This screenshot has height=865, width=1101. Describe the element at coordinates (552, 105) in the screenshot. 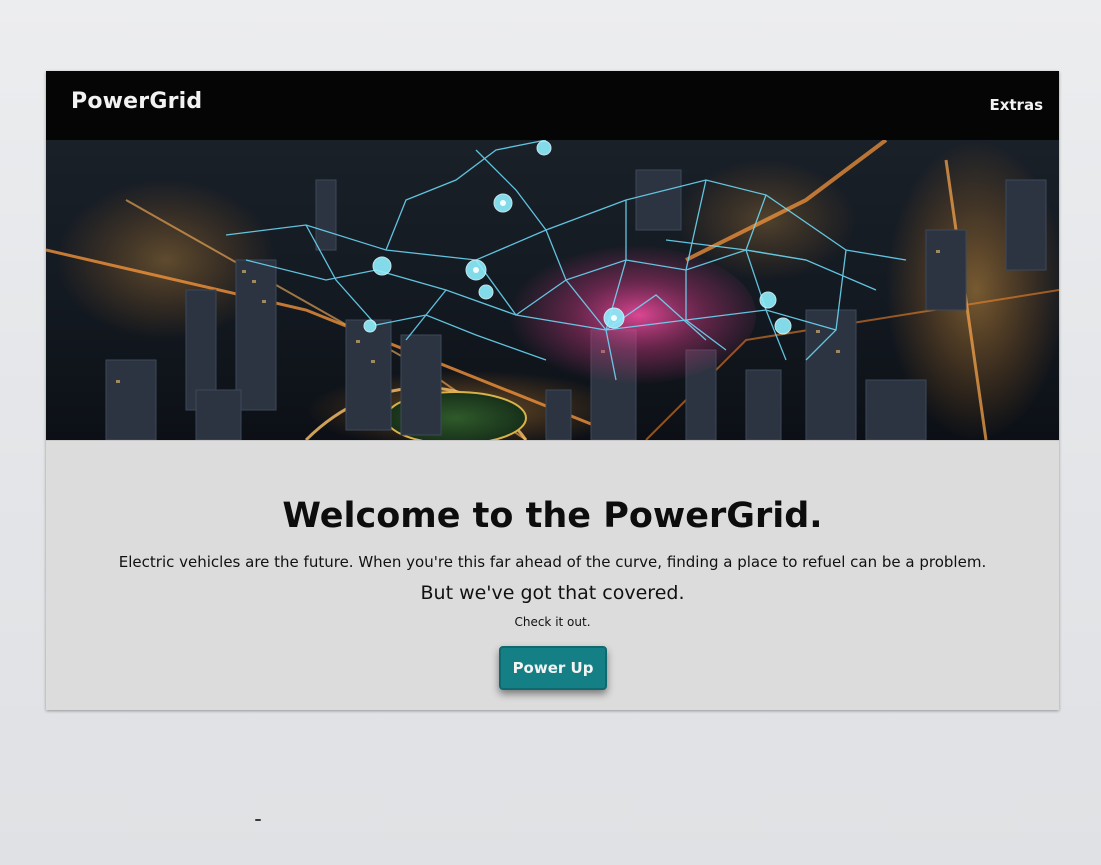

I see `top-navbar: PowerGrid Extras` at that location.